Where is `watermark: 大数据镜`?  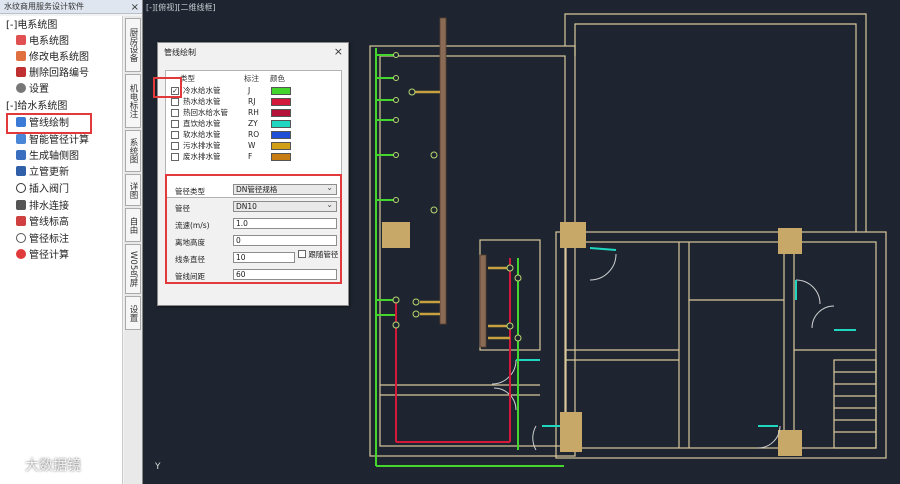 watermark: 大数据镜 is located at coordinates (43, 465).